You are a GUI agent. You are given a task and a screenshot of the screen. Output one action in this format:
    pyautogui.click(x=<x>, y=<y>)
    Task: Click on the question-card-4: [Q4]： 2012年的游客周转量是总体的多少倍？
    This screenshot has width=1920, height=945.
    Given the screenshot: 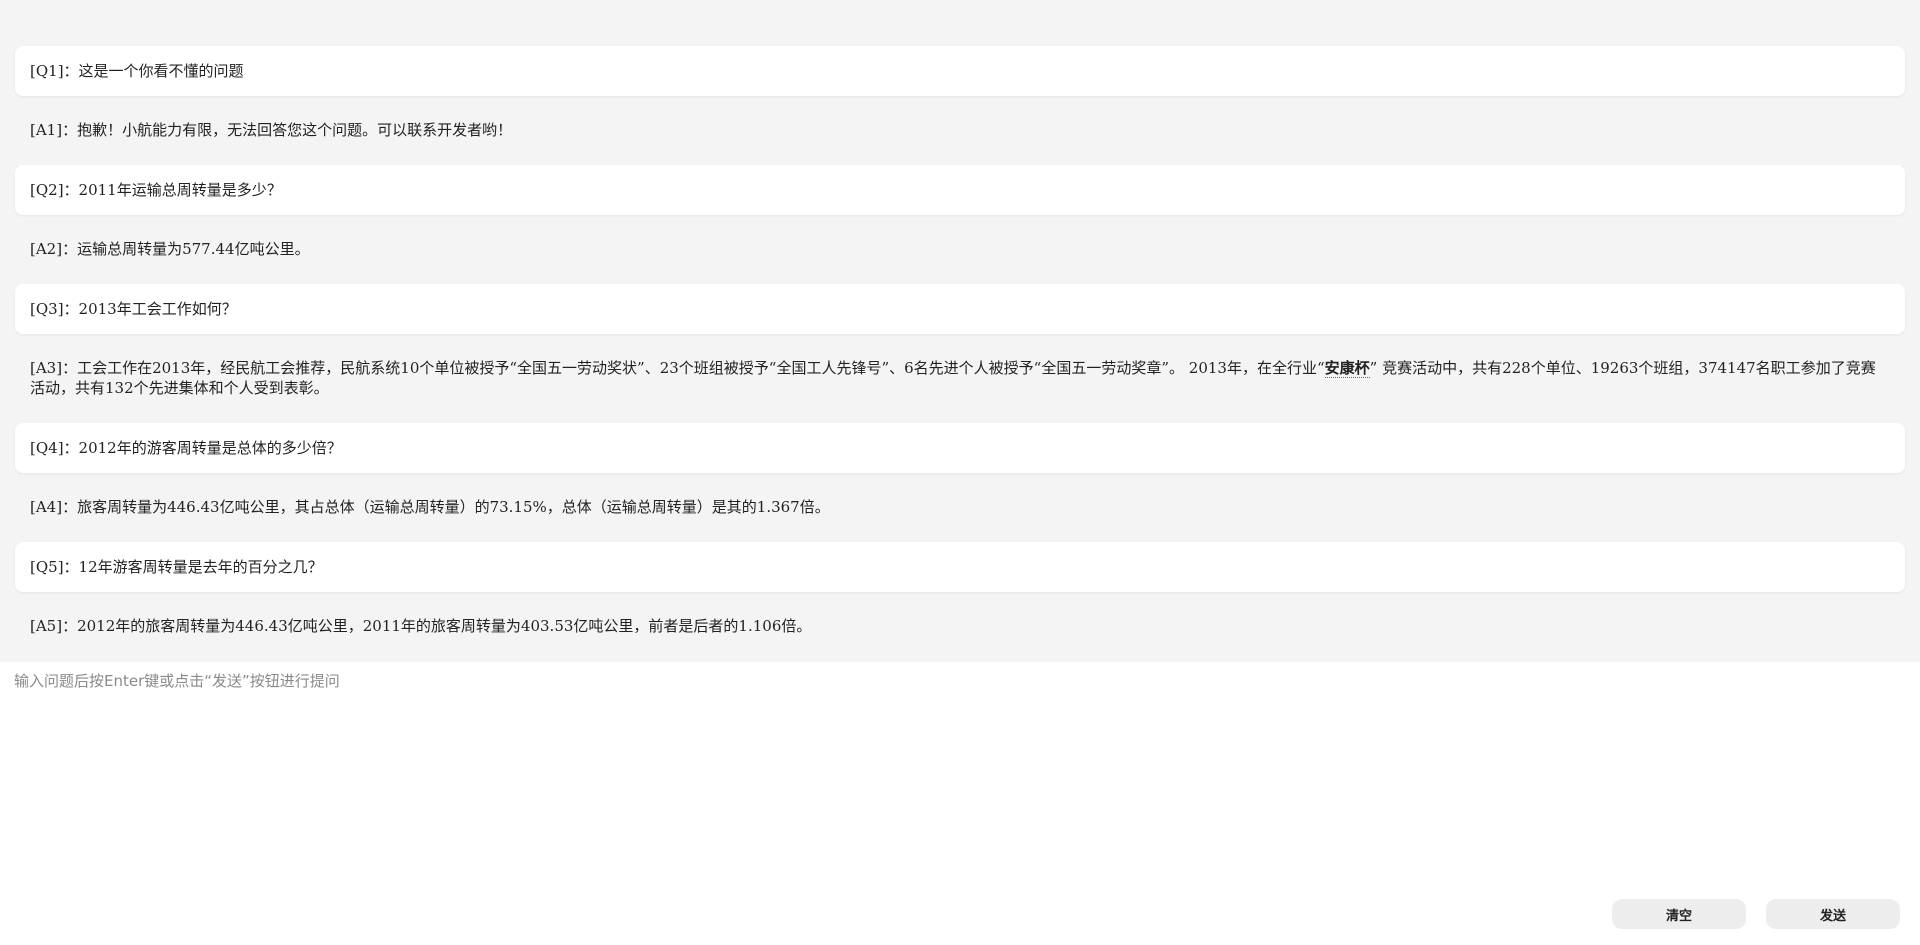 What is the action you would take?
    pyautogui.click(x=960, y=448)
    